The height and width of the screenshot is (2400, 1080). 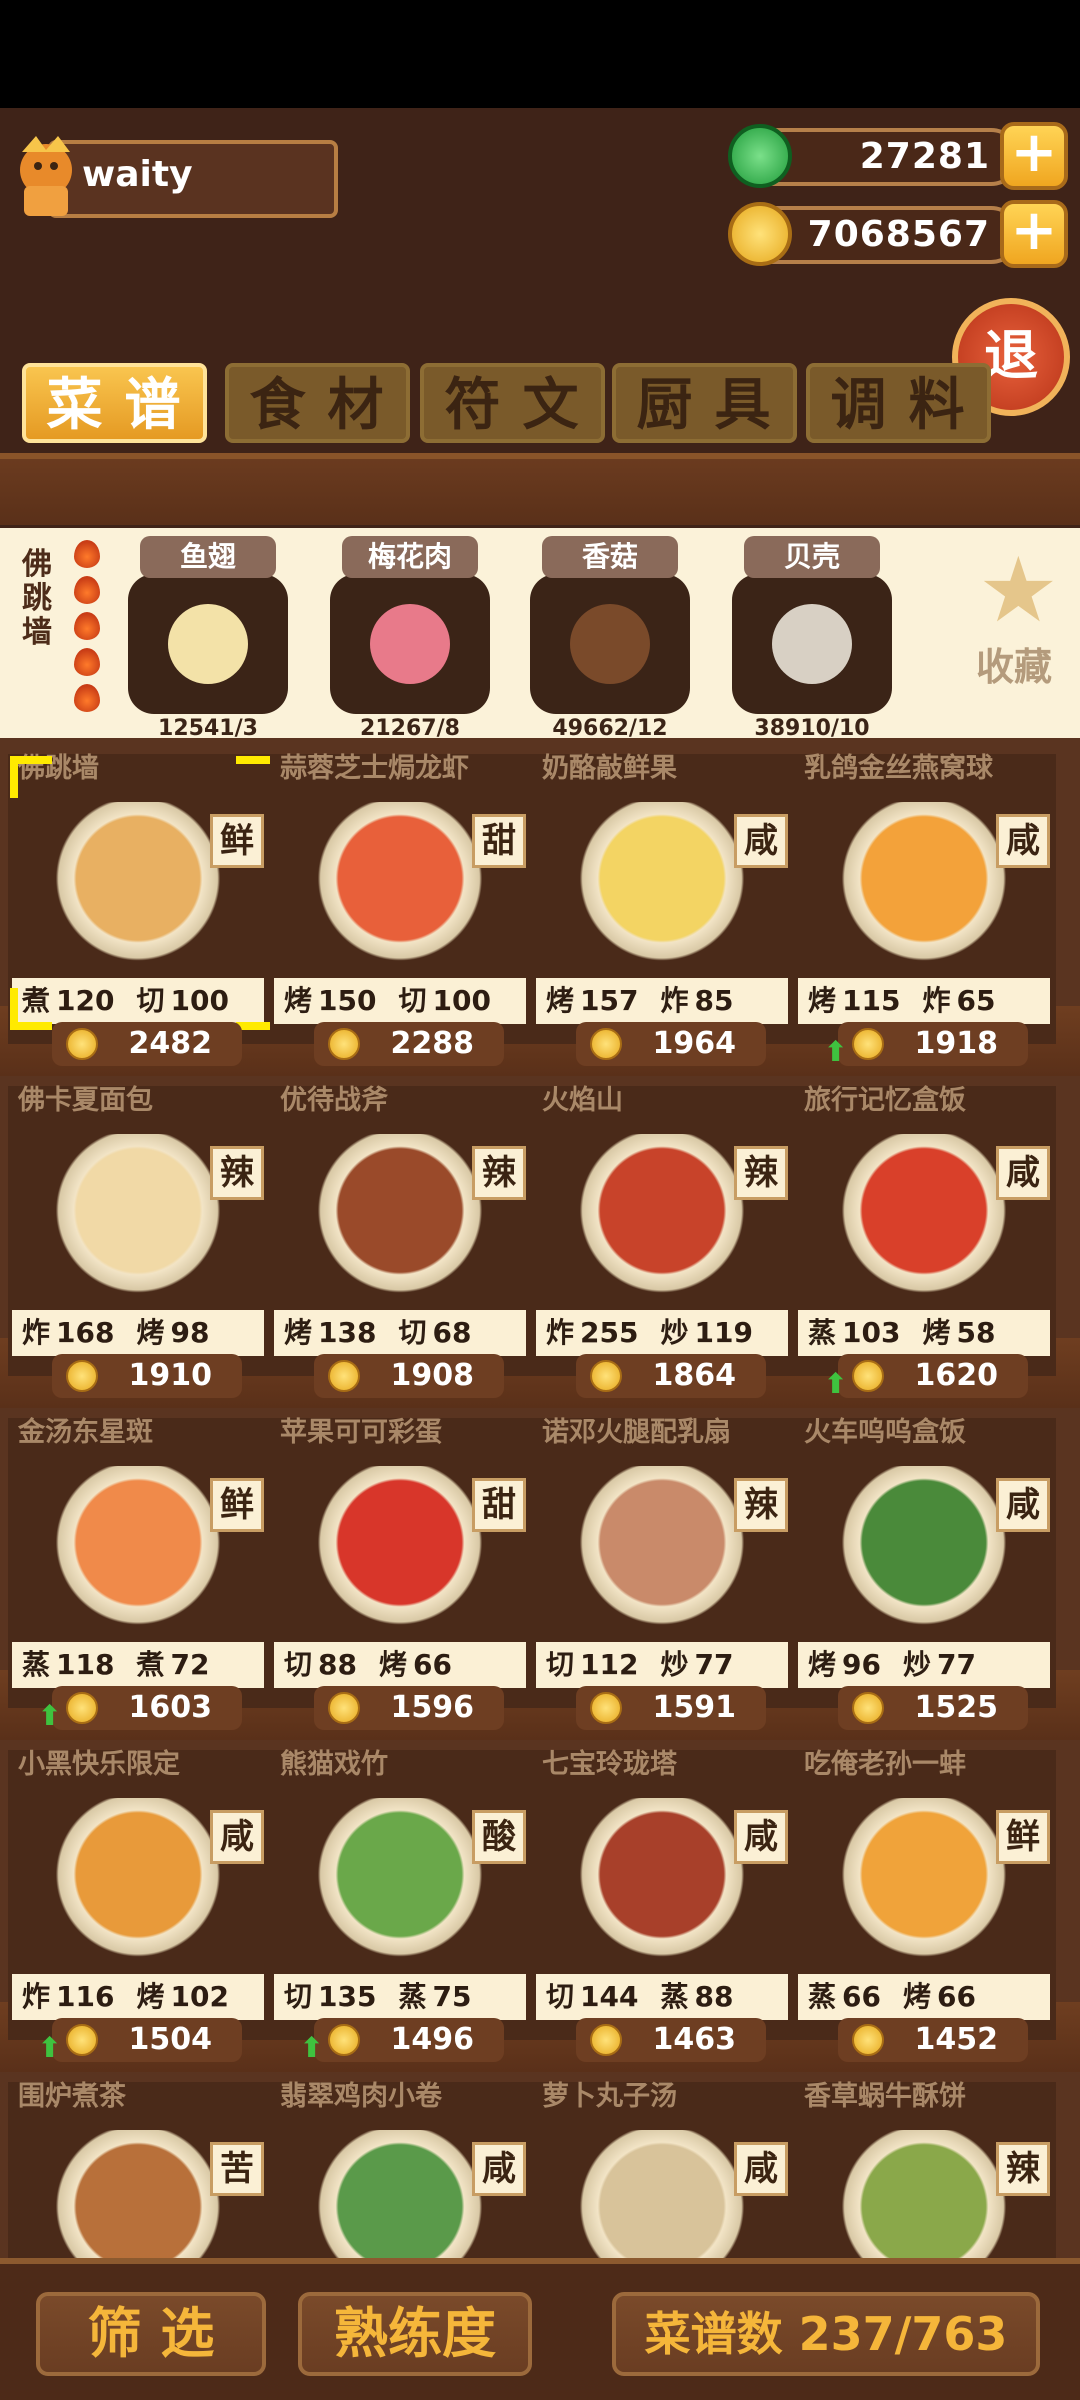 I want to click on cooking-stats: 切 135 蒸 75, so click(x=400, y=1997).